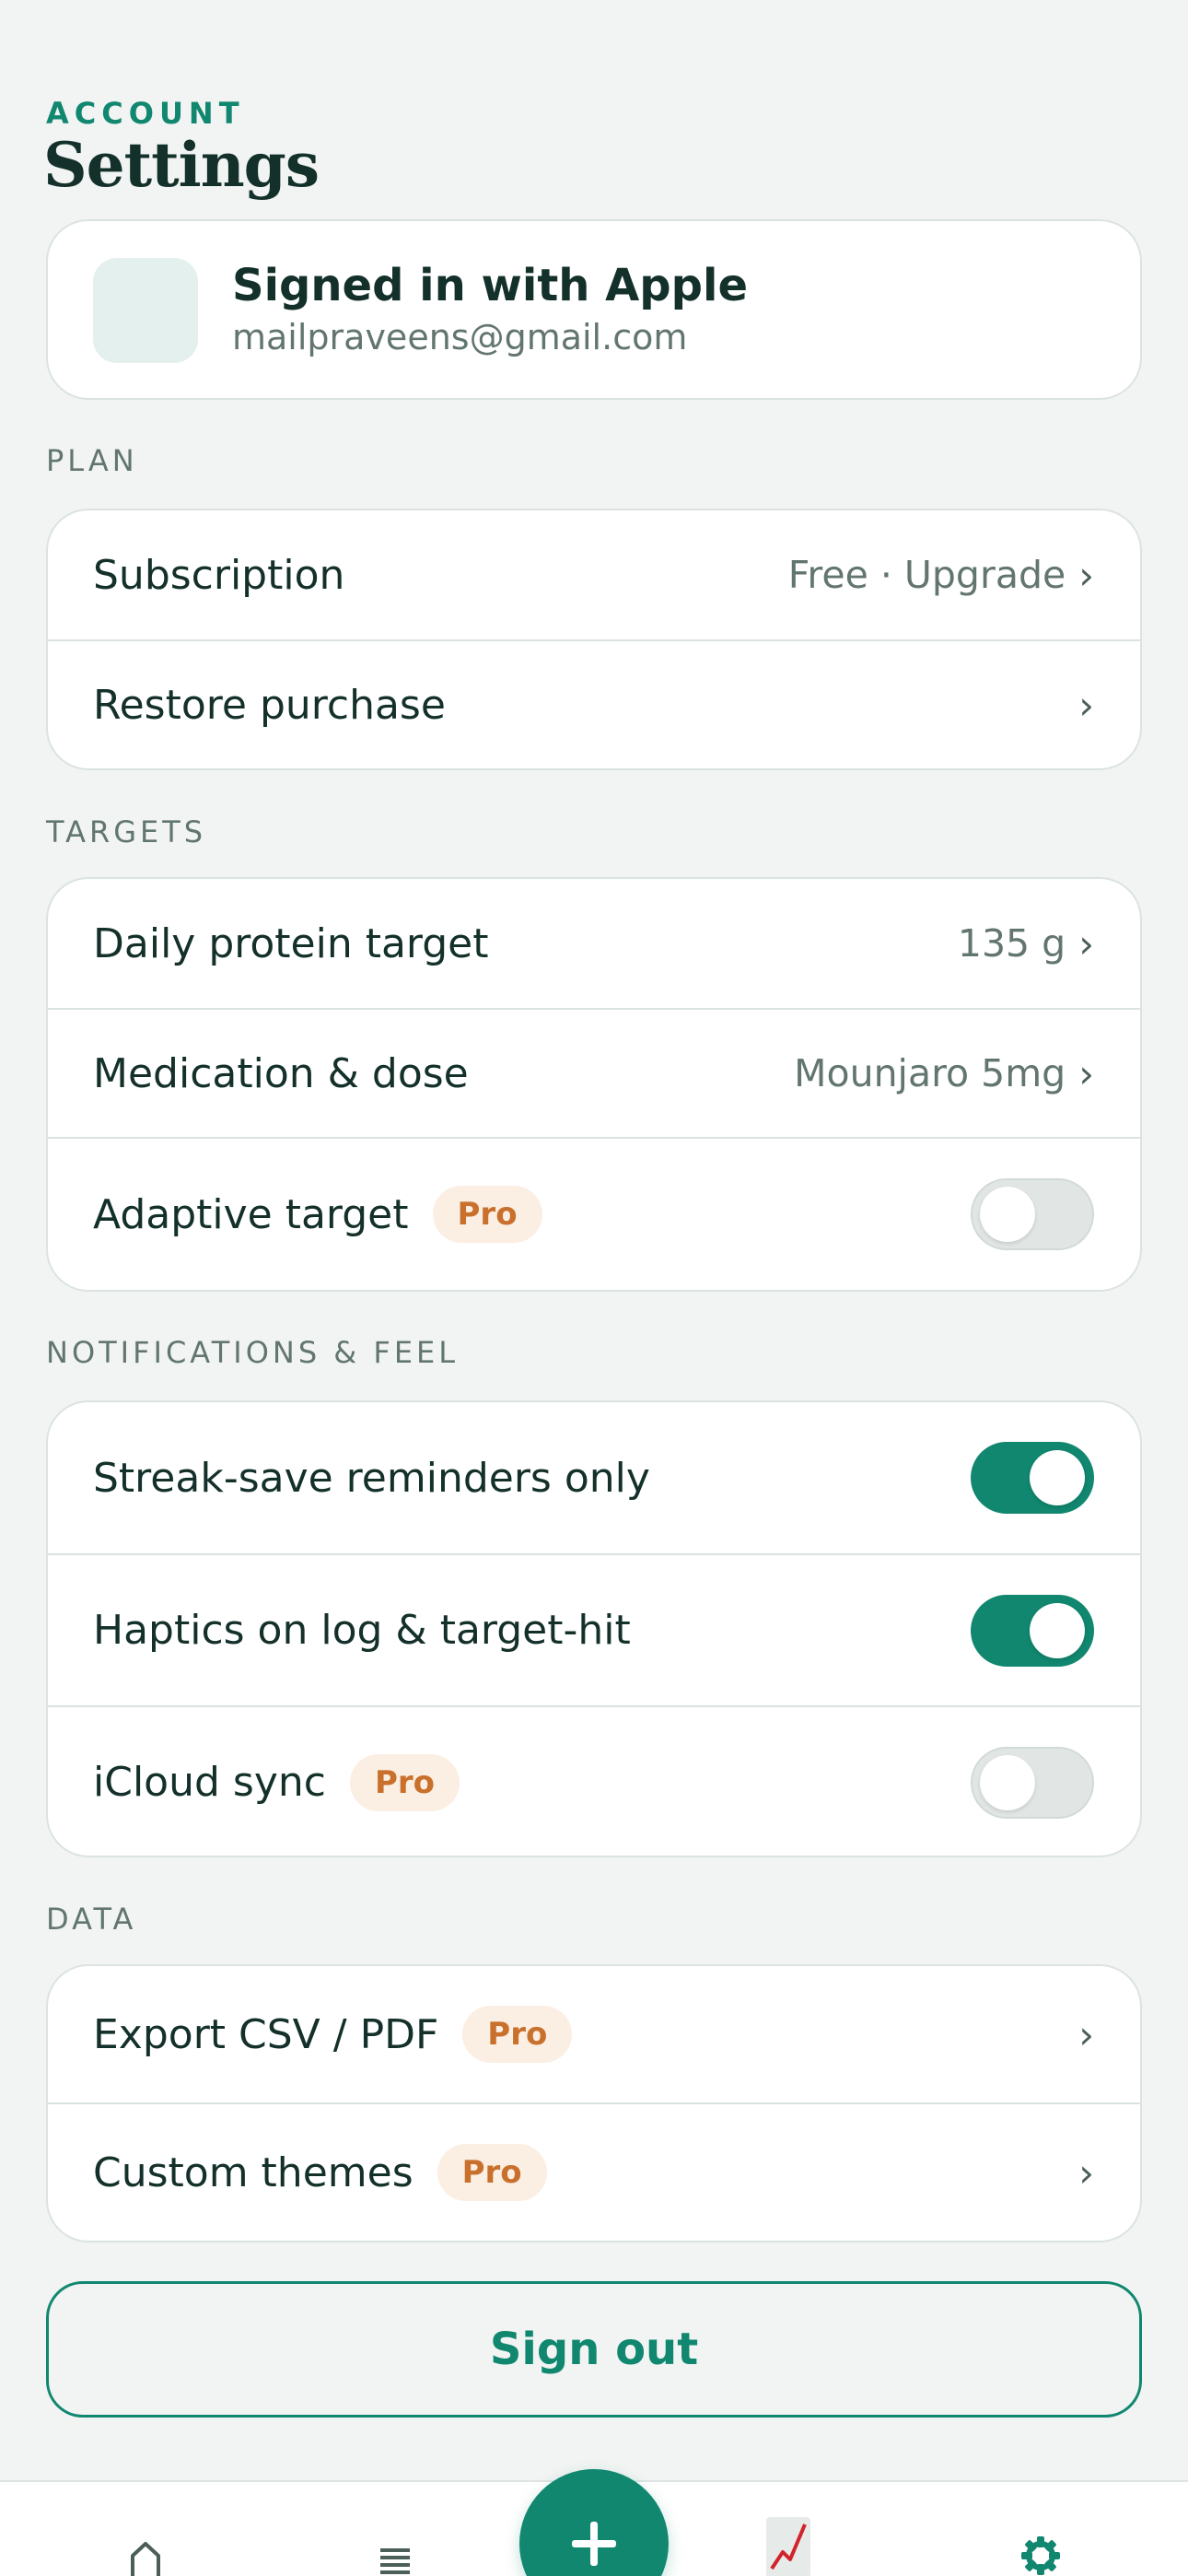 Image resolution: width=1188 pixels, height=2576 pixels. Describe the element at coordinates (371, 1478) in the screenshot. I see `streak-reminders-label: Streak-save reminders only` at that location.